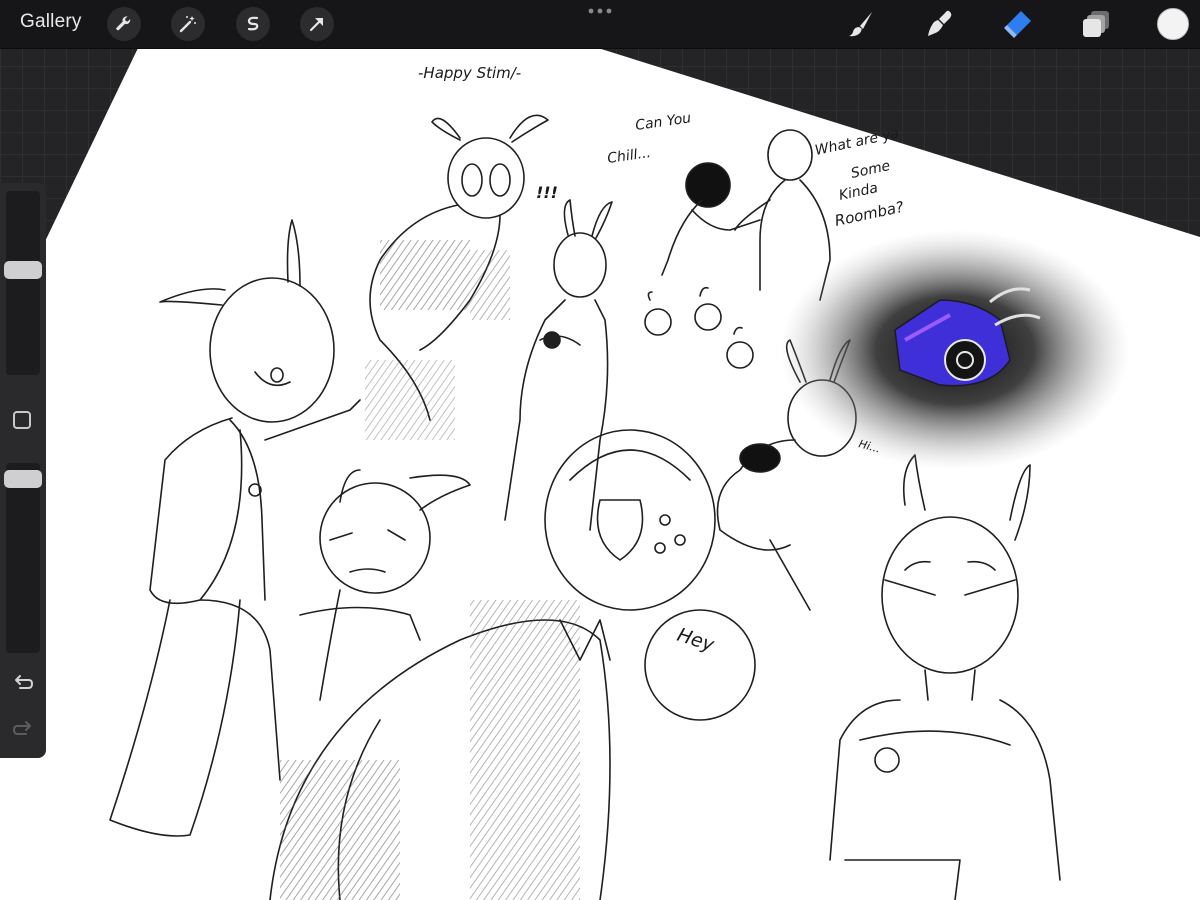 This screenshot has height=900, width=1200. Describe the element at coordinates (1173, 24) in the screenshot. I see `color-picker-button` at that location.